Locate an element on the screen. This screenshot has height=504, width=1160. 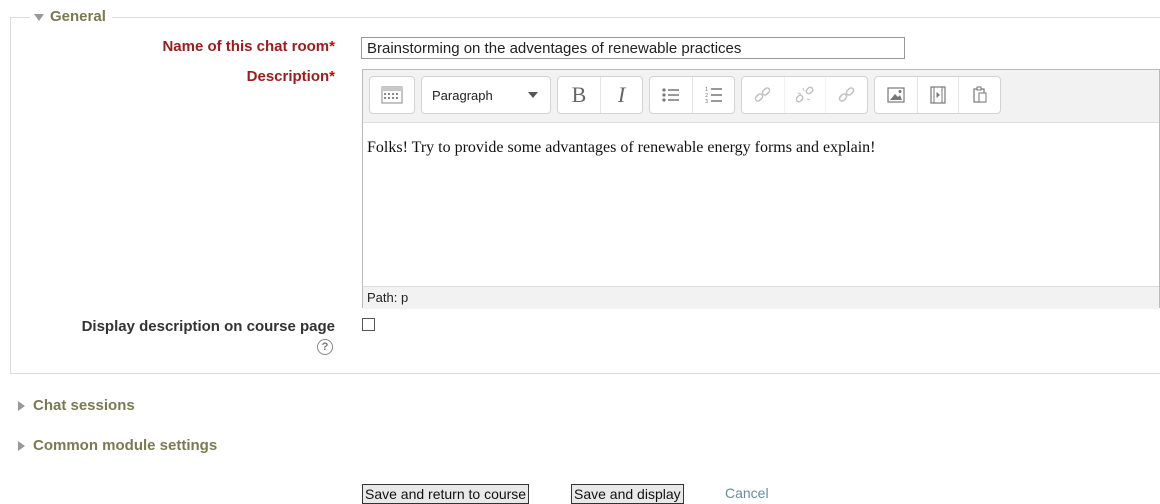
save-display-button: Save and display is located at coordinates (627, 494).